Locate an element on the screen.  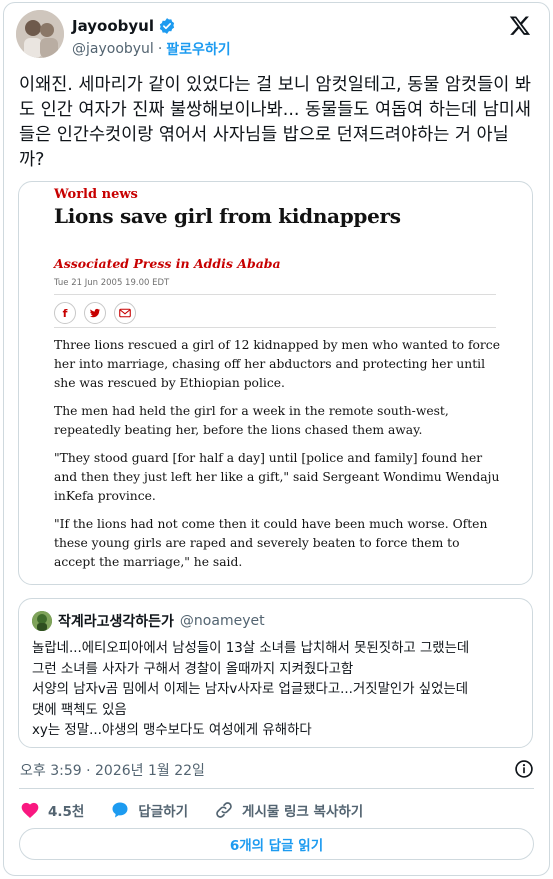
verified-badge-icon is located at coordinates (167, 26).